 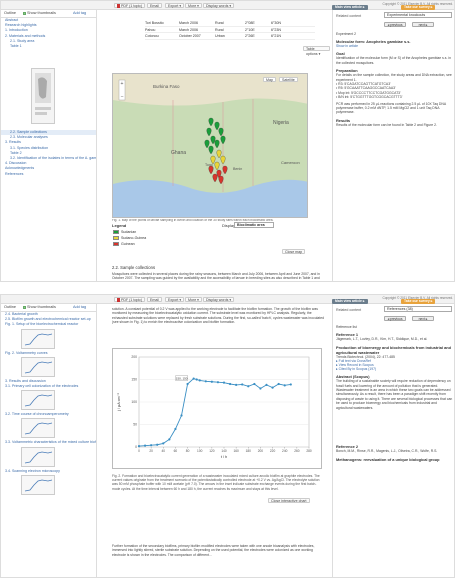 What do you see at coordinates (48, 471) in the screenshot?
I see `outline-item: 3.4. Scanning electron microscopy` at bounding box center [48, 471].